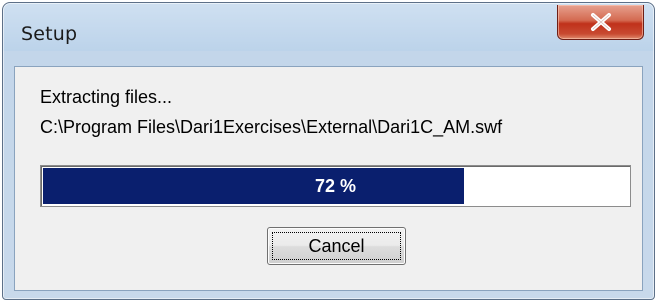 The height and width of the screenshot is (304, 659). I want to click on cancel-button: Cancel, so click(336, 246).